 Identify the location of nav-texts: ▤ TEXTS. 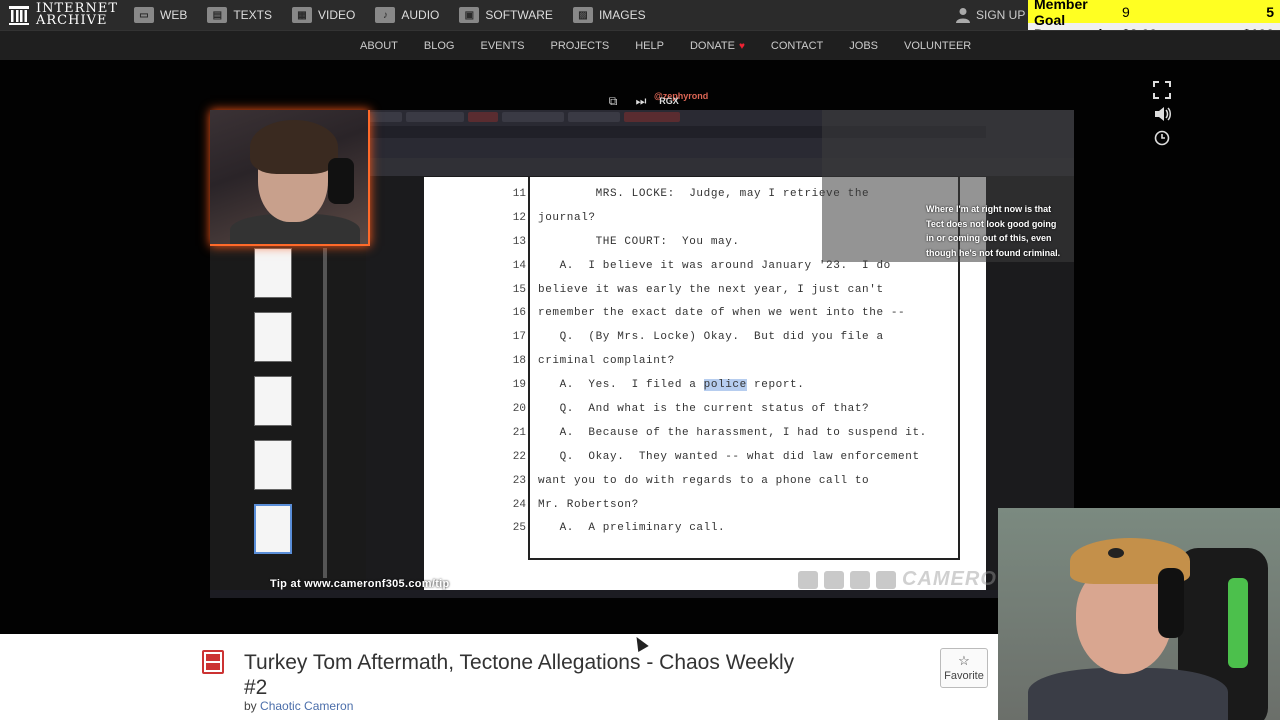
(239, 15).